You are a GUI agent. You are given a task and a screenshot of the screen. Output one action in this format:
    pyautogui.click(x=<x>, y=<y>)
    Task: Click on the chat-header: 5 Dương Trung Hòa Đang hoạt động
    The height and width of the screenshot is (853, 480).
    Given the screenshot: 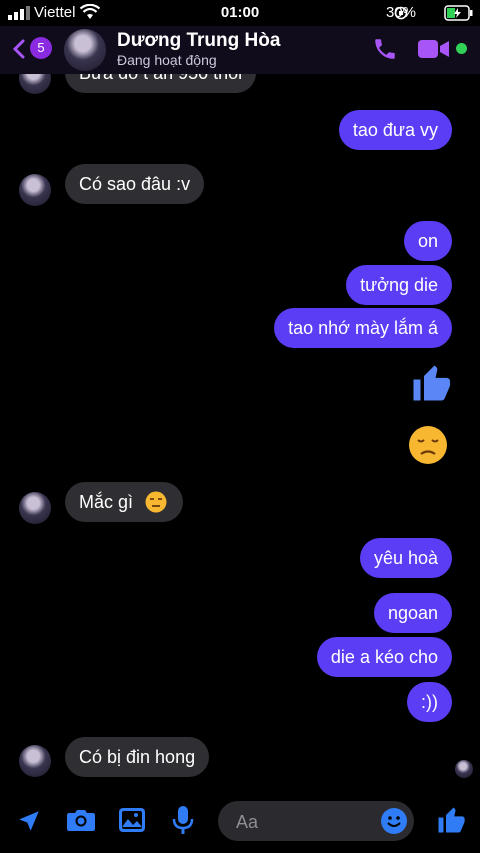 What is the action you would take?
    pyautogui.click(x=240, y=50)
    